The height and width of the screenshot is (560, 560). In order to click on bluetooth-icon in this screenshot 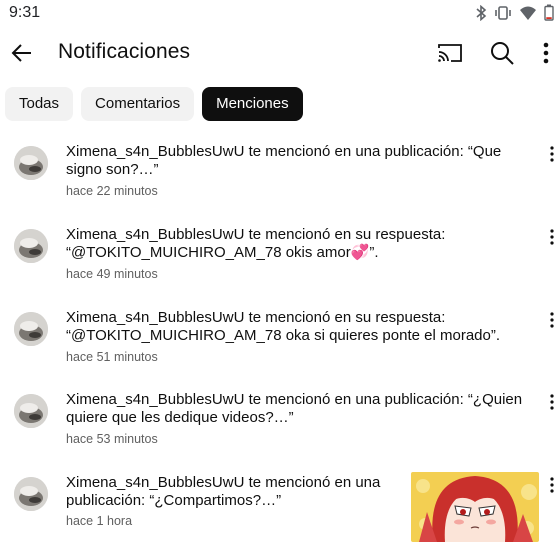, I will do `click(481, 12)`.